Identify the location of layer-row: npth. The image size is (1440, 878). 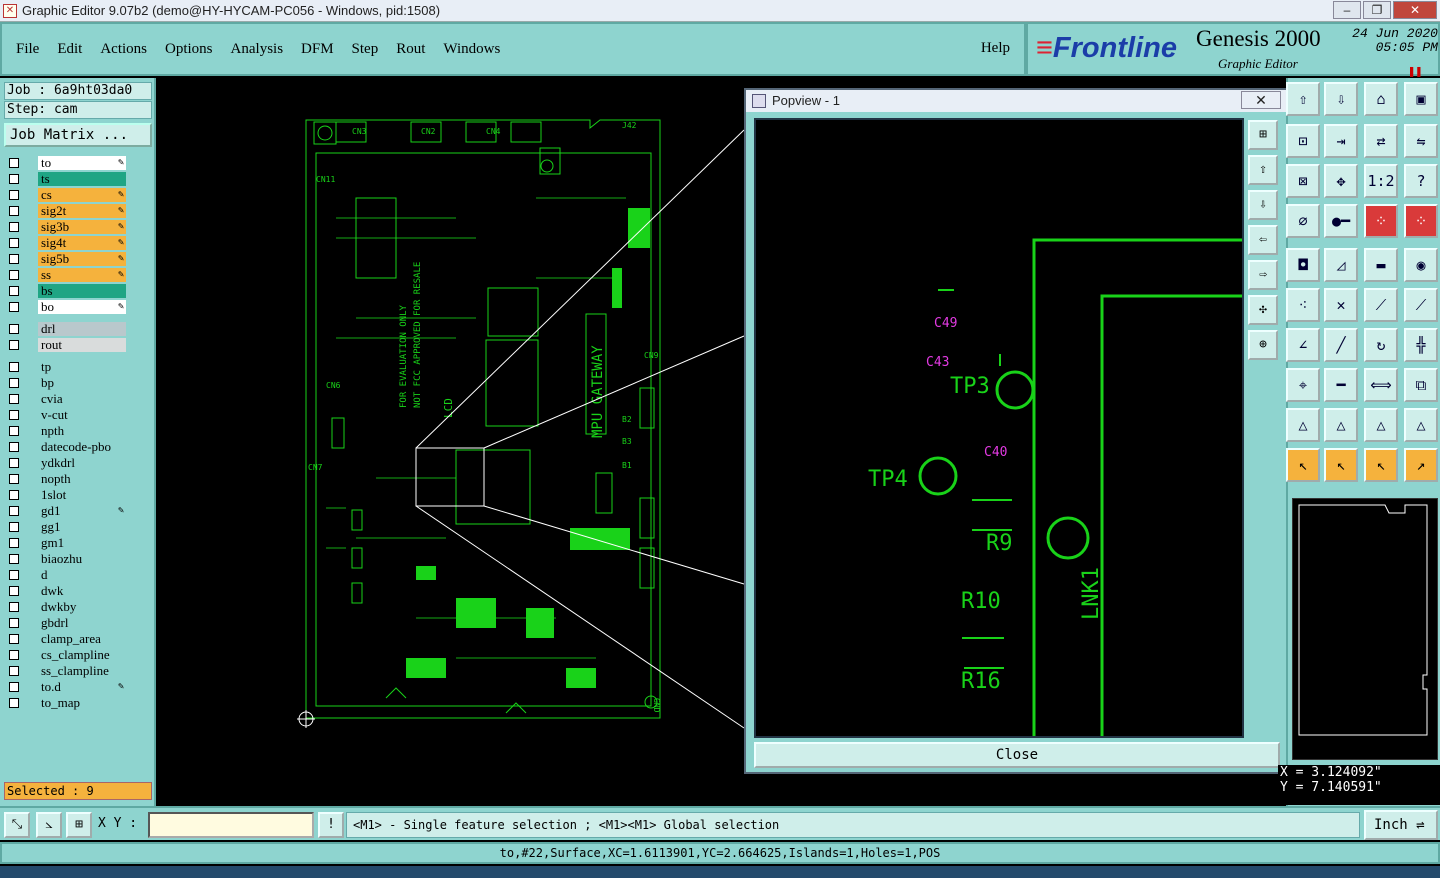
(65, 431).